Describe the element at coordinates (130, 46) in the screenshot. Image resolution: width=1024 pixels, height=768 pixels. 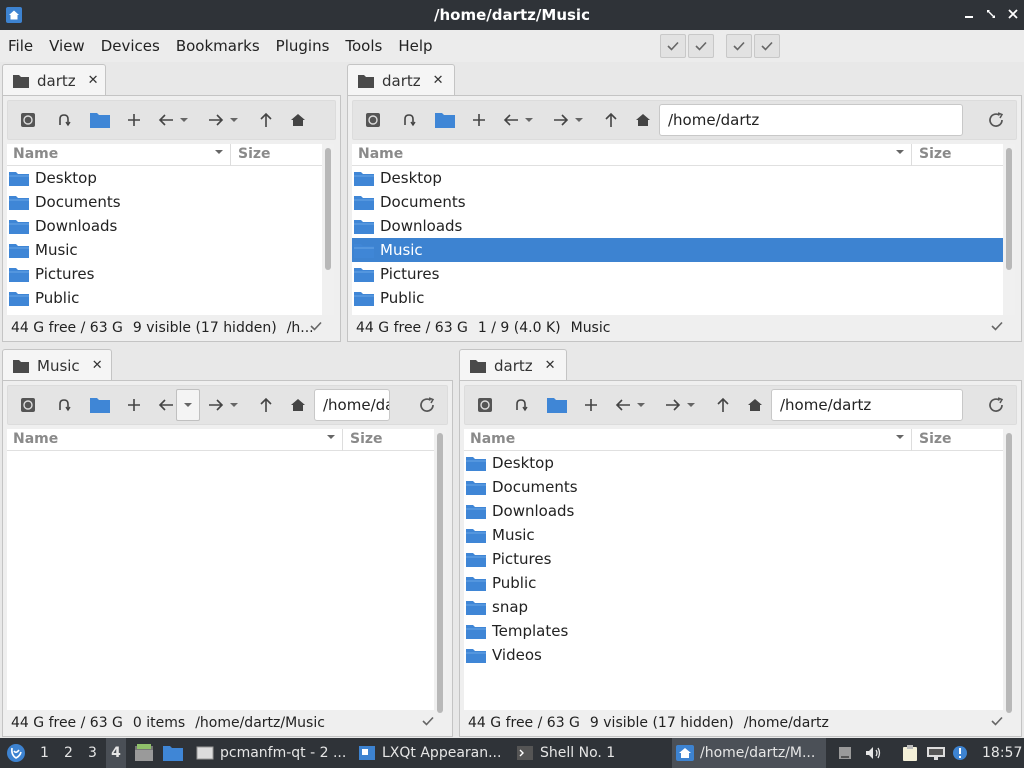
I see `menu-devices: Devices` at that location.